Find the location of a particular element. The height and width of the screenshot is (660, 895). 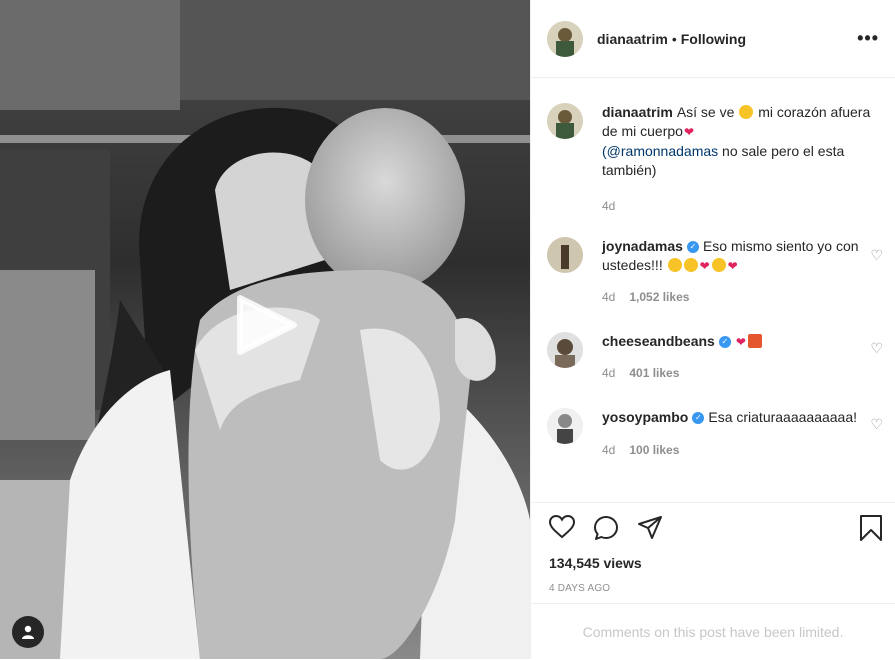

comment-username: joynadamas is located at coordinates (642, 246).